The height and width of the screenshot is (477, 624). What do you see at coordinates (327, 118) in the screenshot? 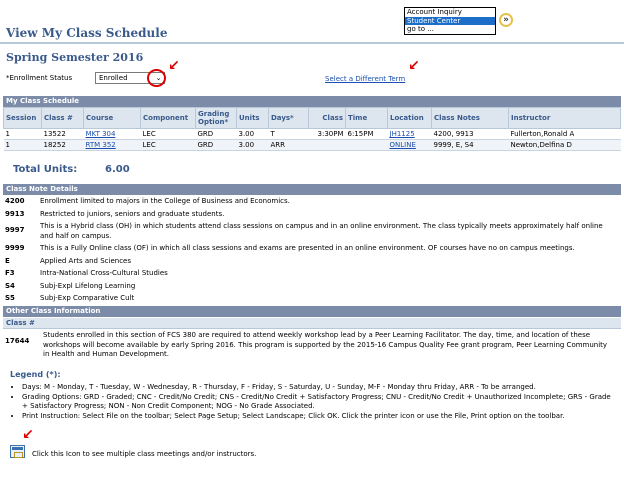
I see `col-class: Class` at bounding box center [327, 118].